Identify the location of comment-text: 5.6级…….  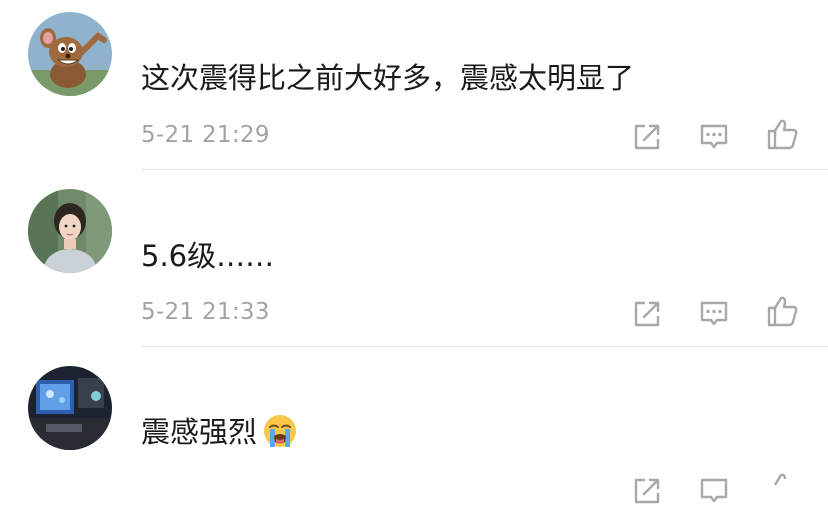
(208, 256).